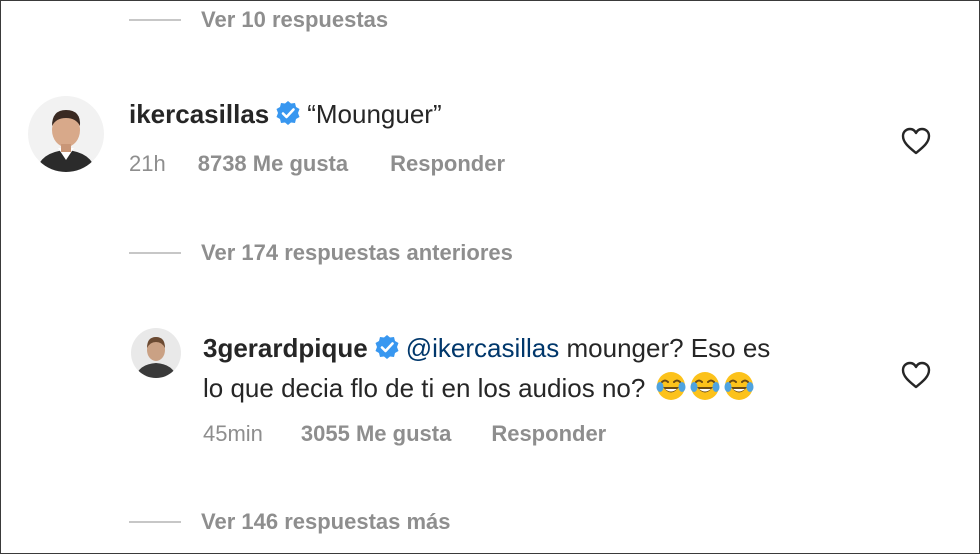  I want to click on username: ikercasillas, so click(199, 114).